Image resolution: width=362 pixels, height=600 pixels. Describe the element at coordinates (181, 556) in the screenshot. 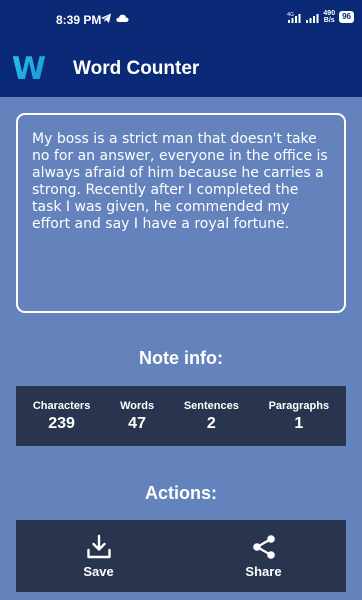

I see `actions-panel: Save Share` at that location.